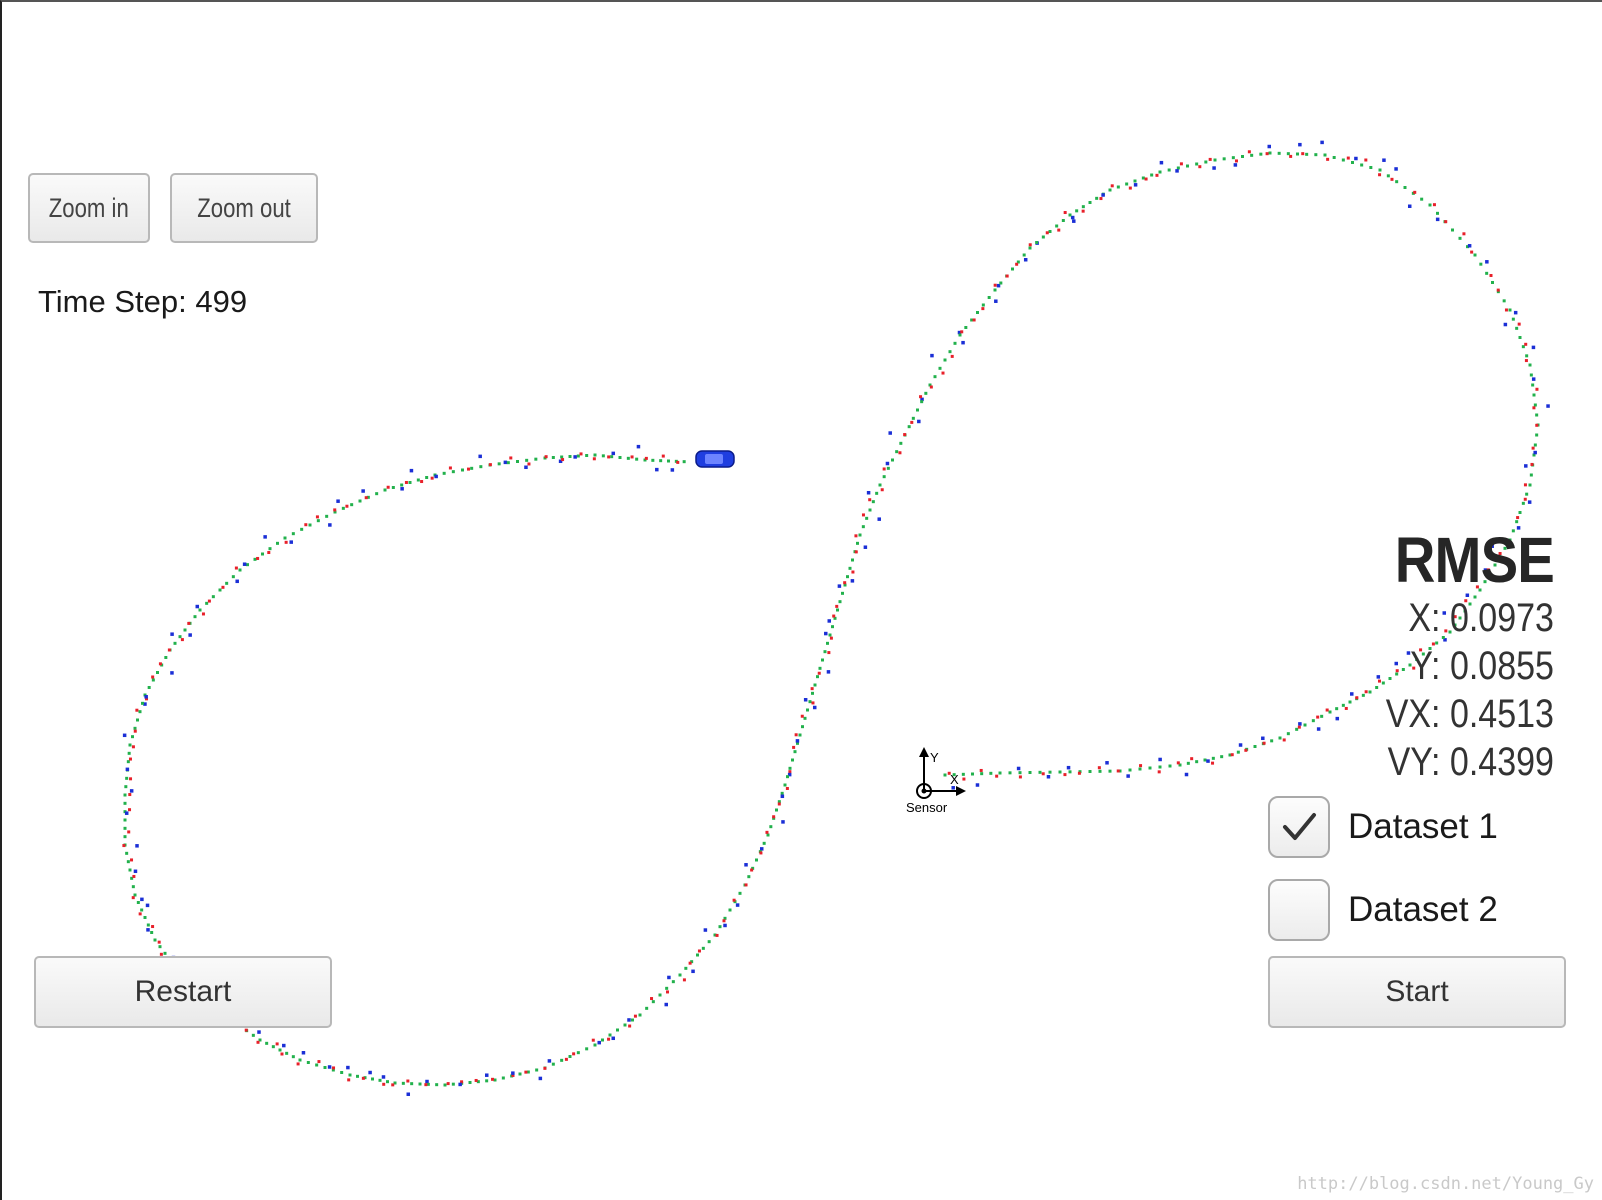  What do you see at coordinates (183, 992) in the screenshot?
I see `restart-button: Restart` at bounding box center [183, 992].